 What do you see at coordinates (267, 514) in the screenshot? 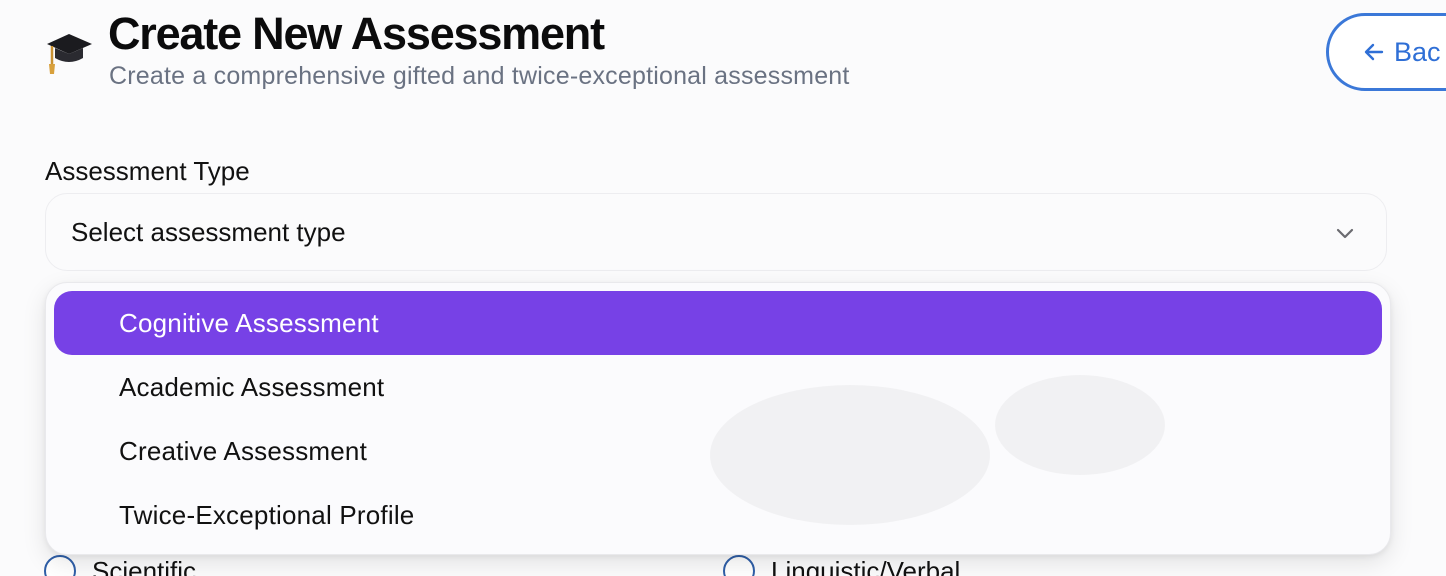
I see `dropdown-option-label: Twice-Exceptional Profile` at bounding box center [267, 514].